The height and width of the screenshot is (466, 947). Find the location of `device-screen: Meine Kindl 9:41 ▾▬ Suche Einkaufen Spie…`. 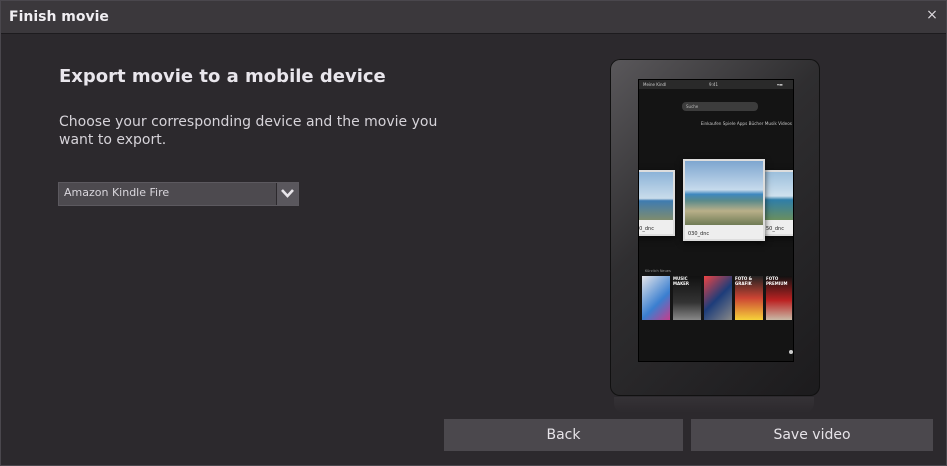

device-screen: Meine Kindl 9:41 ▾▬ Suche Einkaufen Spie… is located at coordinates (716, 220).